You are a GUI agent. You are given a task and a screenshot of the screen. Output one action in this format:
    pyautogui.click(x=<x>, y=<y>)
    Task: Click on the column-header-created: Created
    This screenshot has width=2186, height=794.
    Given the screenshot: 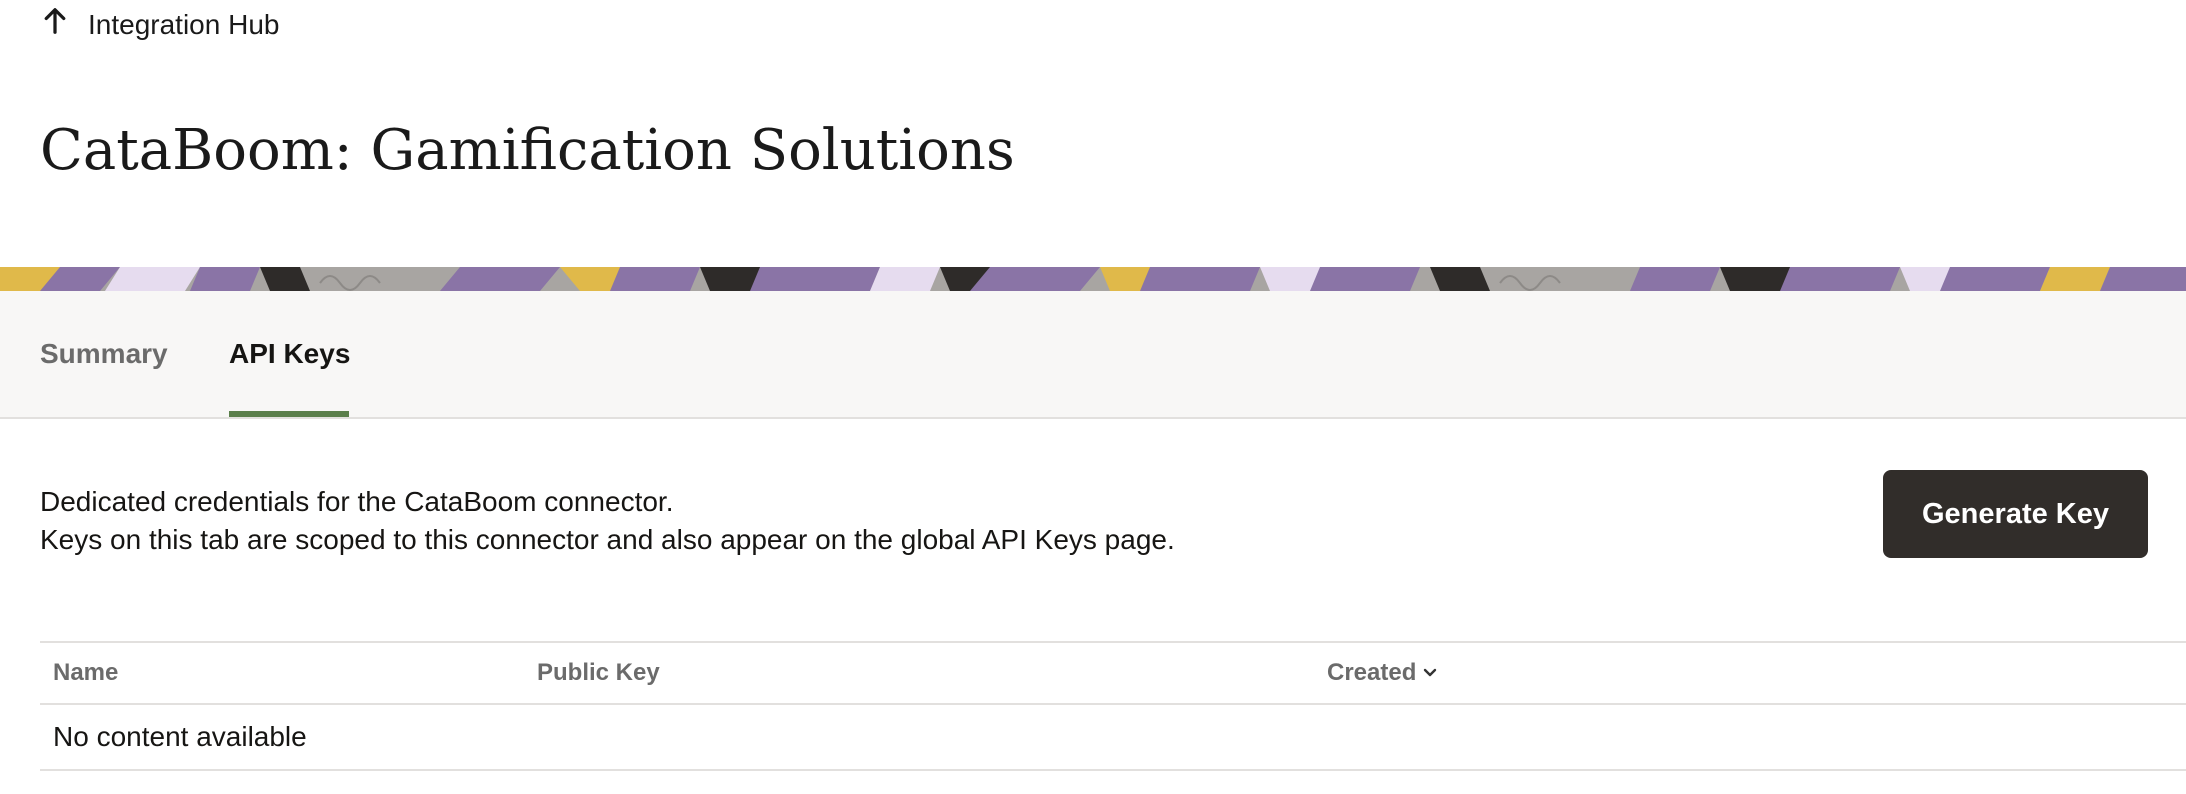 What is the action you would take?
    pyautogui.click(x=1382, y=673)
    